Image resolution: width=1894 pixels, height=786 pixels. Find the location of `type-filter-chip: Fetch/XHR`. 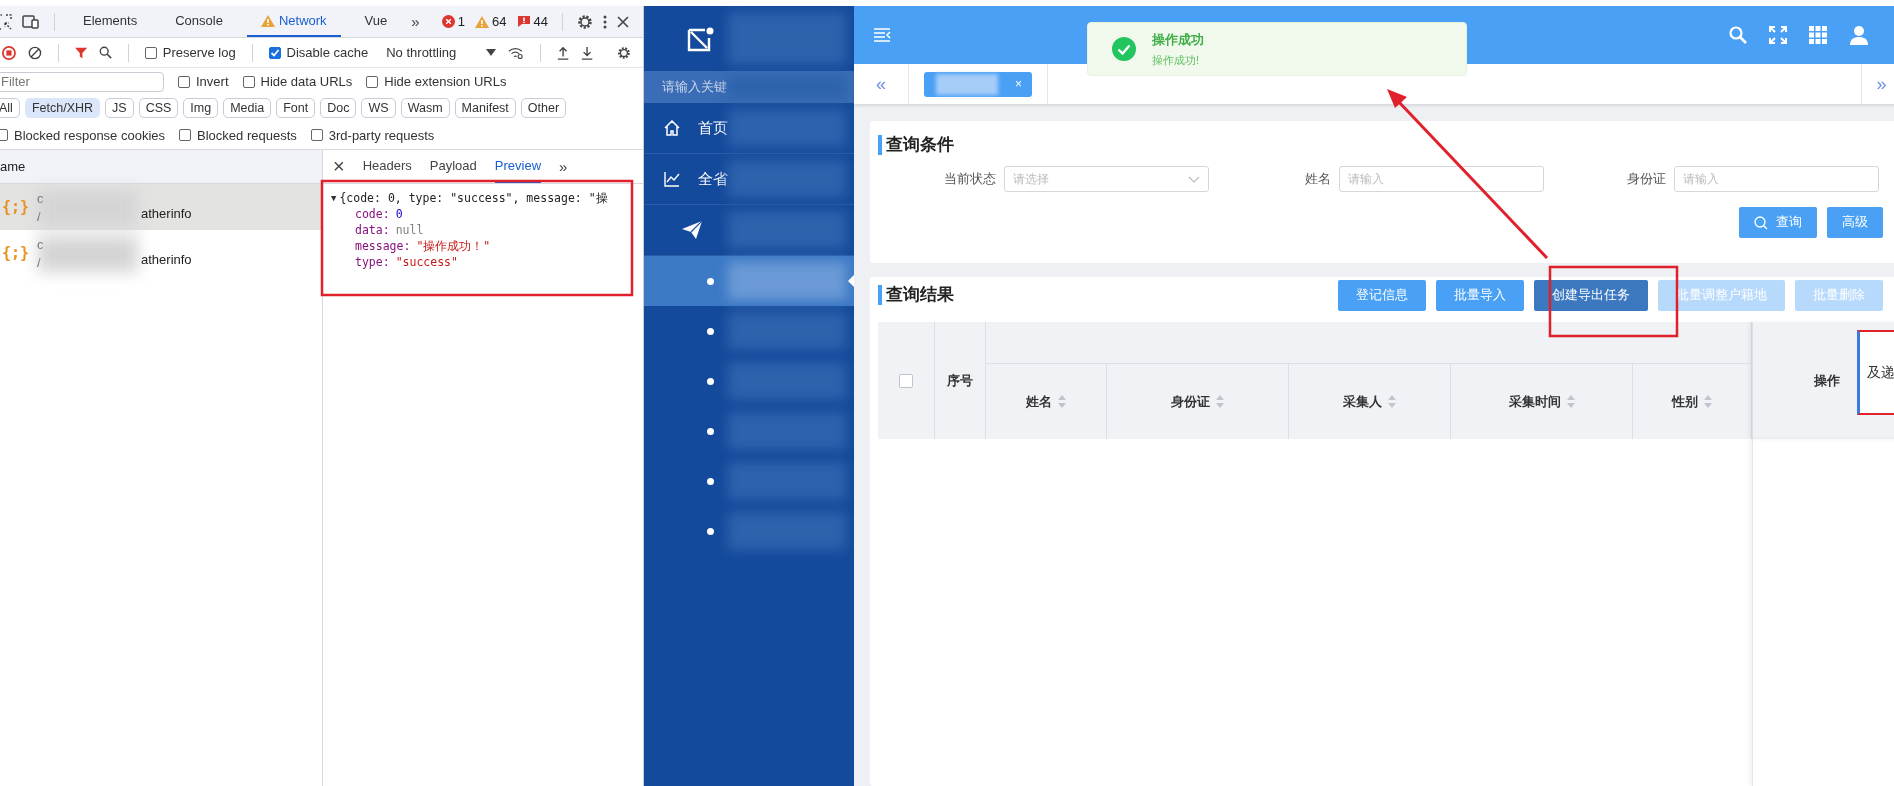

type-filter-chip: Fetch/XHR is located at coordinates (62, 108).